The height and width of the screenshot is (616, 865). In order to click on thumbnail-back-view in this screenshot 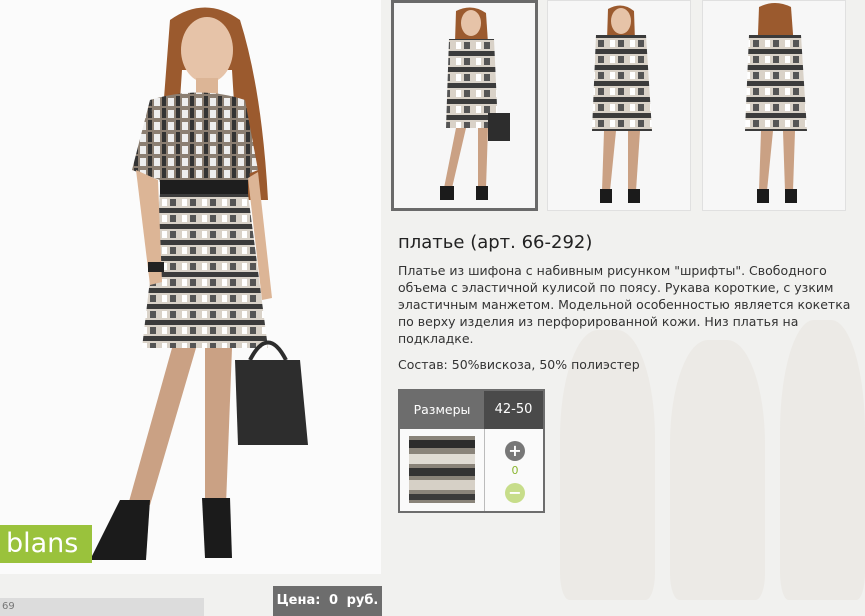, I will do `click(774, 105)`.